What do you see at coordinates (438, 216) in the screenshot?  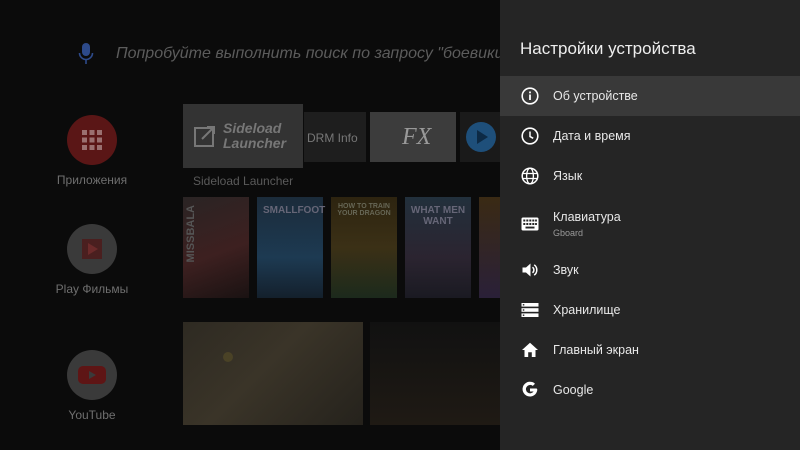 I see `poster-title: WHAT MEN WANT` at bounding box center [438, 216].